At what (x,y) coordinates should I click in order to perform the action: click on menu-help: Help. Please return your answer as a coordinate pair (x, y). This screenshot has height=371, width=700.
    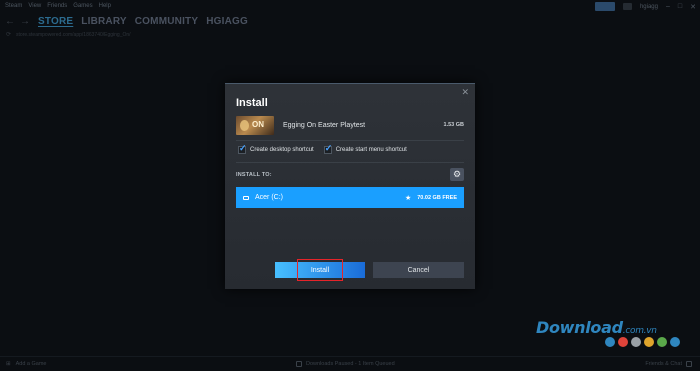
    Looking at the image, I should click on (105, 6).